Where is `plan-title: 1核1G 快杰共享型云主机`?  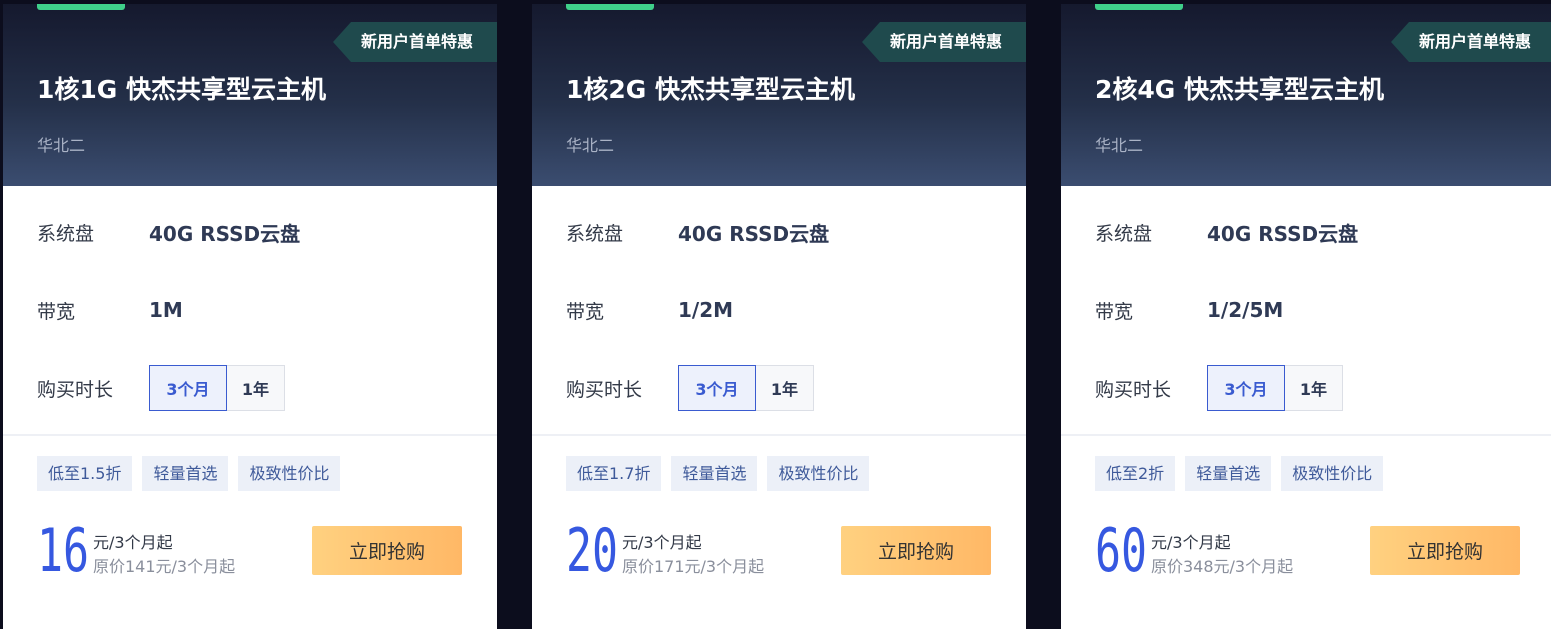
plan-title: 1核1G 快杰共享型云主机 is located at coordinates (182, 89).